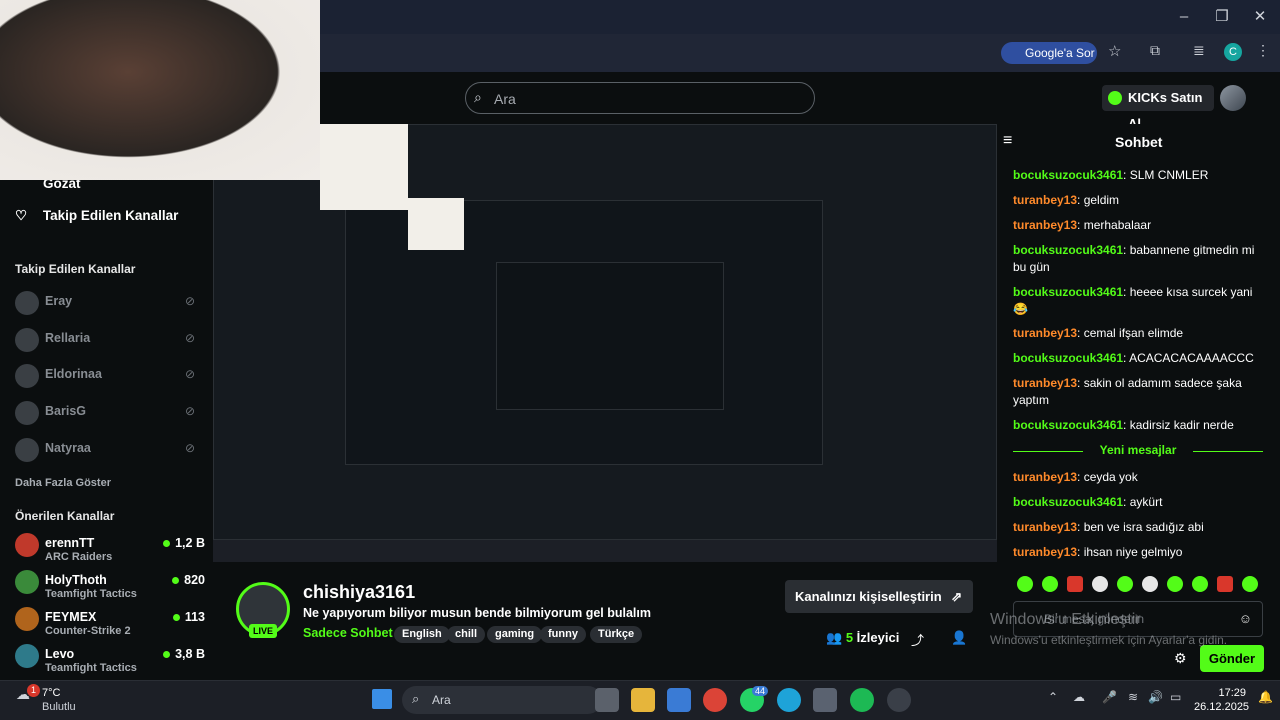  I want to click on follow-icon: 👤, so click(959, 638).